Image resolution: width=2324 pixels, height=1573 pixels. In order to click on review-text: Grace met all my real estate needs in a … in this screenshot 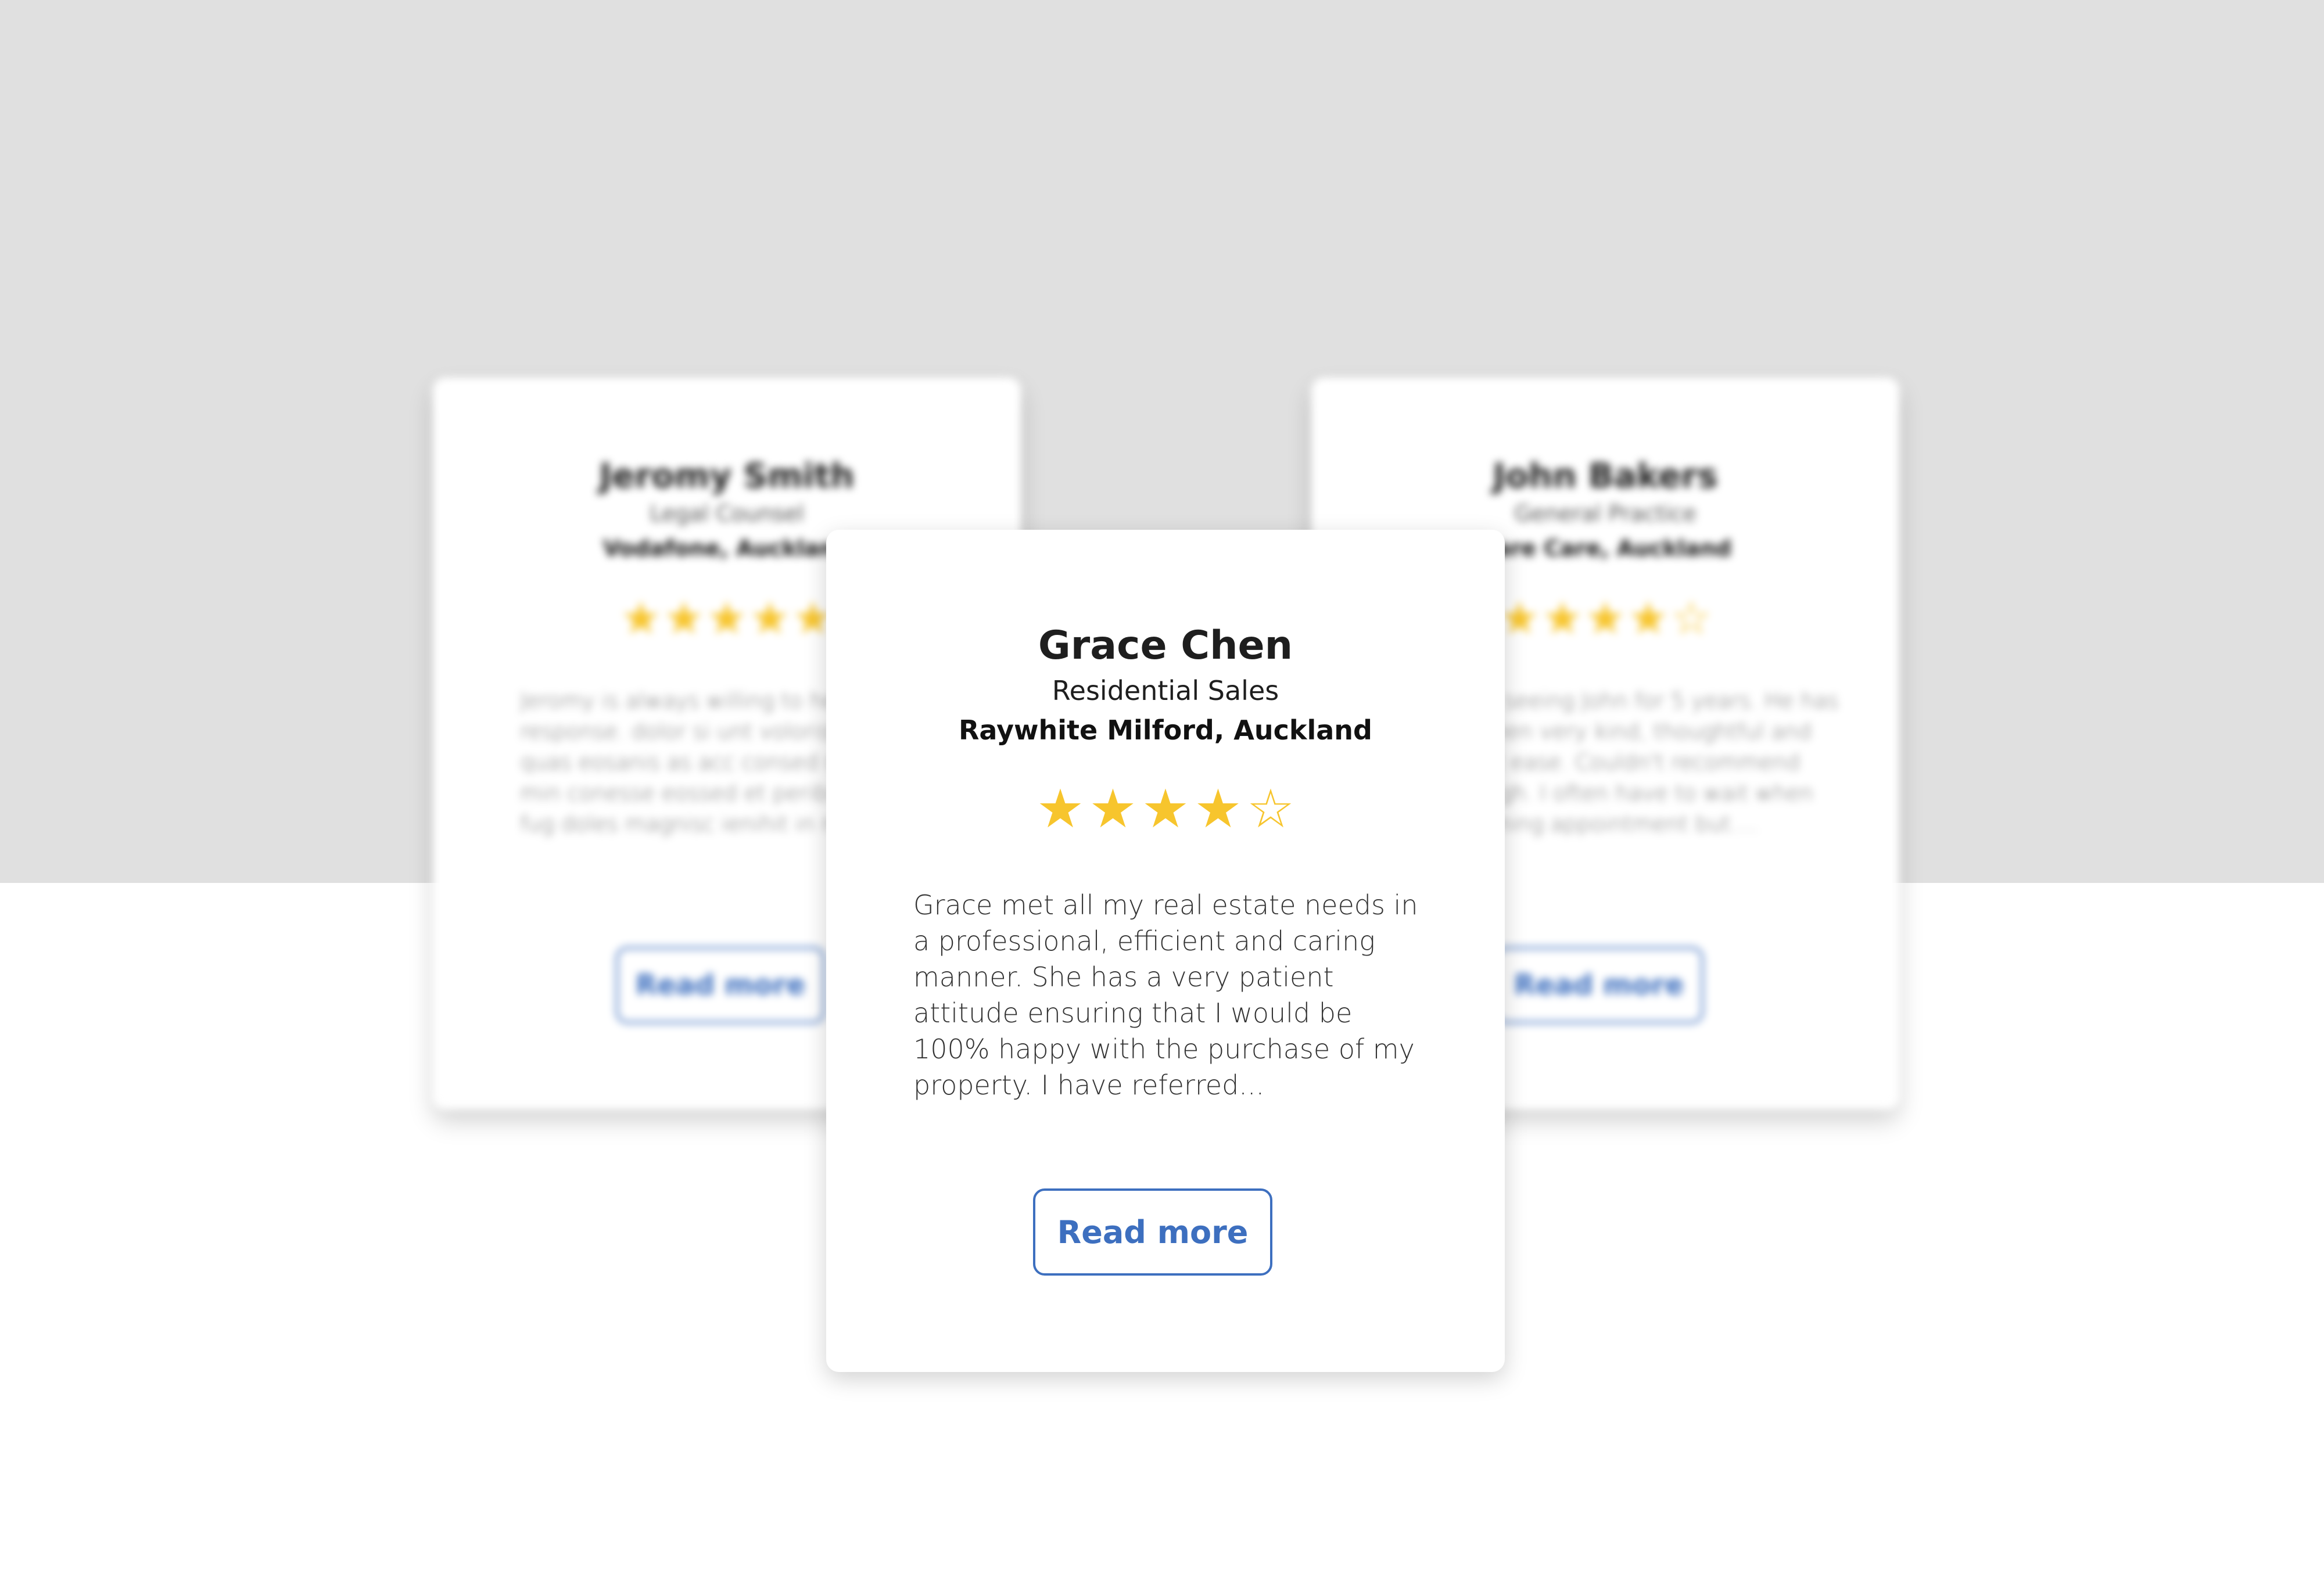, I will do `click(1165, 995)`.